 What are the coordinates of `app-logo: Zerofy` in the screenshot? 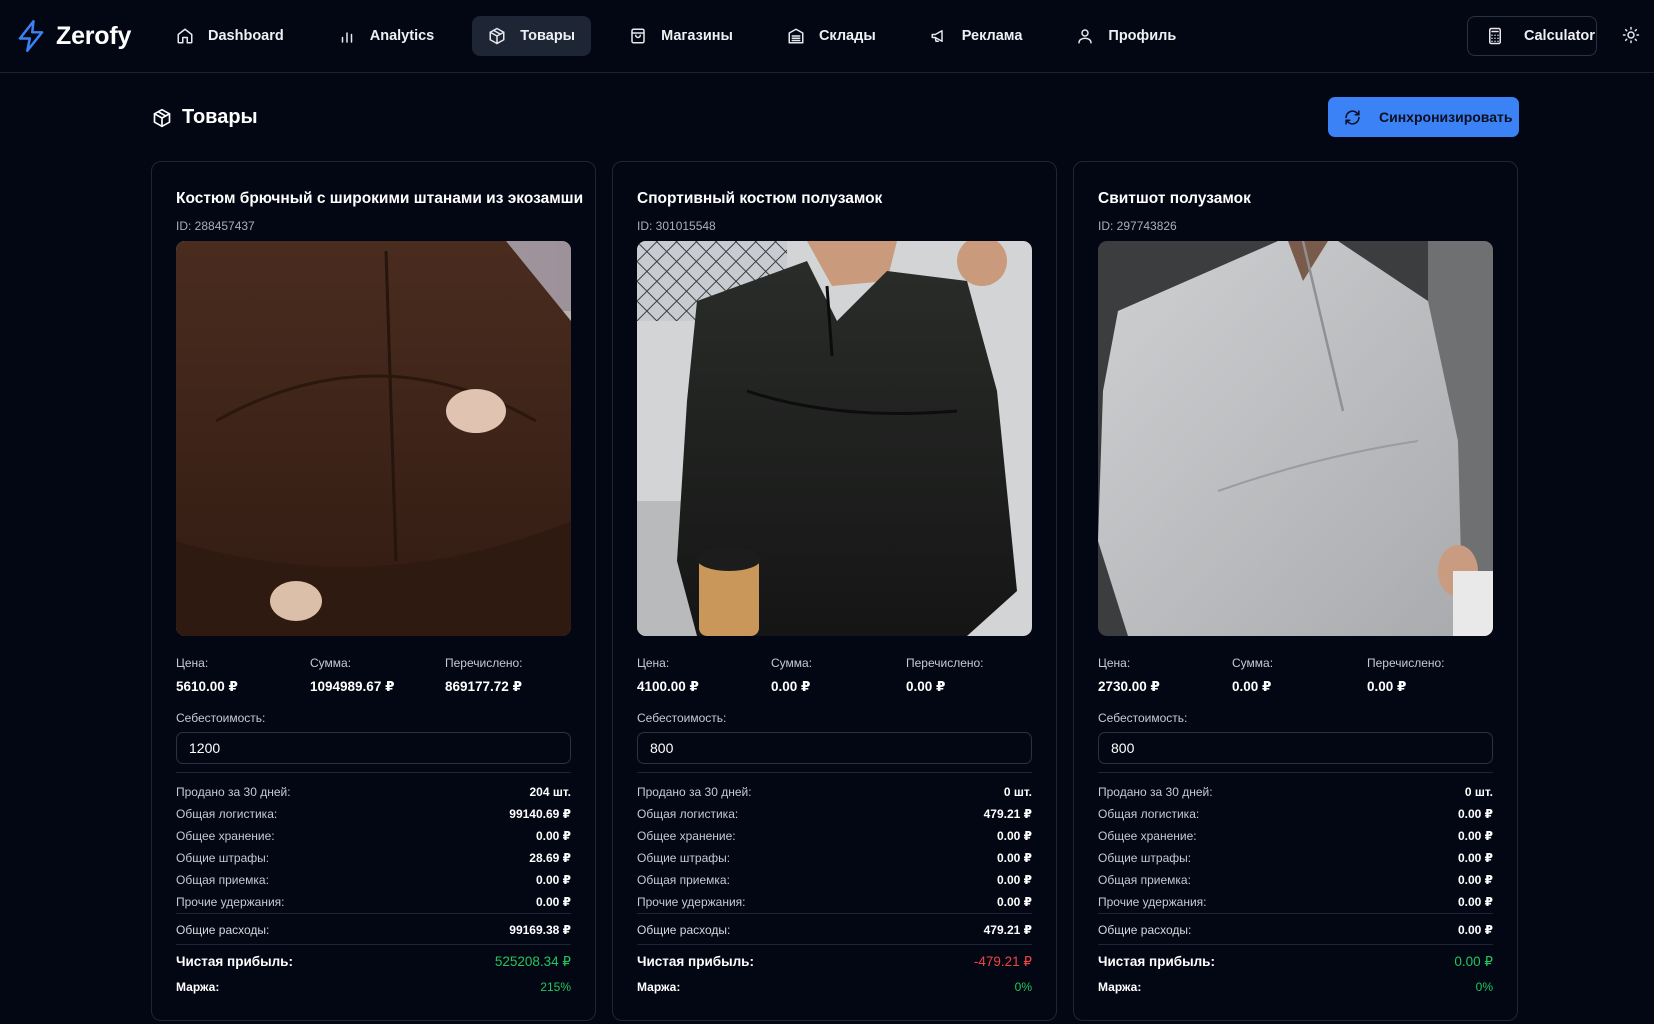 It's located at (73, 36).